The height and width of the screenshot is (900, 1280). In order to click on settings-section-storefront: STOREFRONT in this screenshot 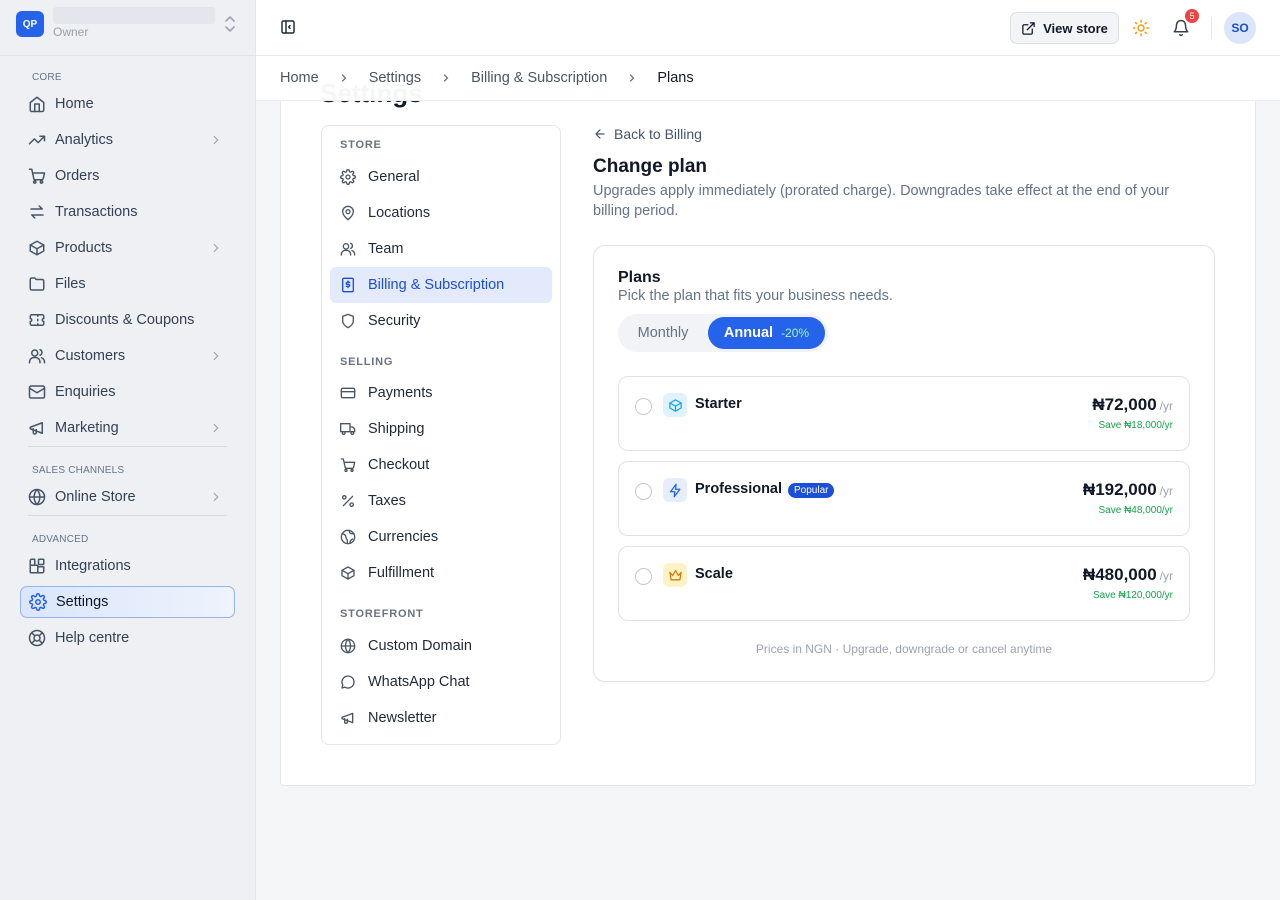, I will do `click(382, 614)`.